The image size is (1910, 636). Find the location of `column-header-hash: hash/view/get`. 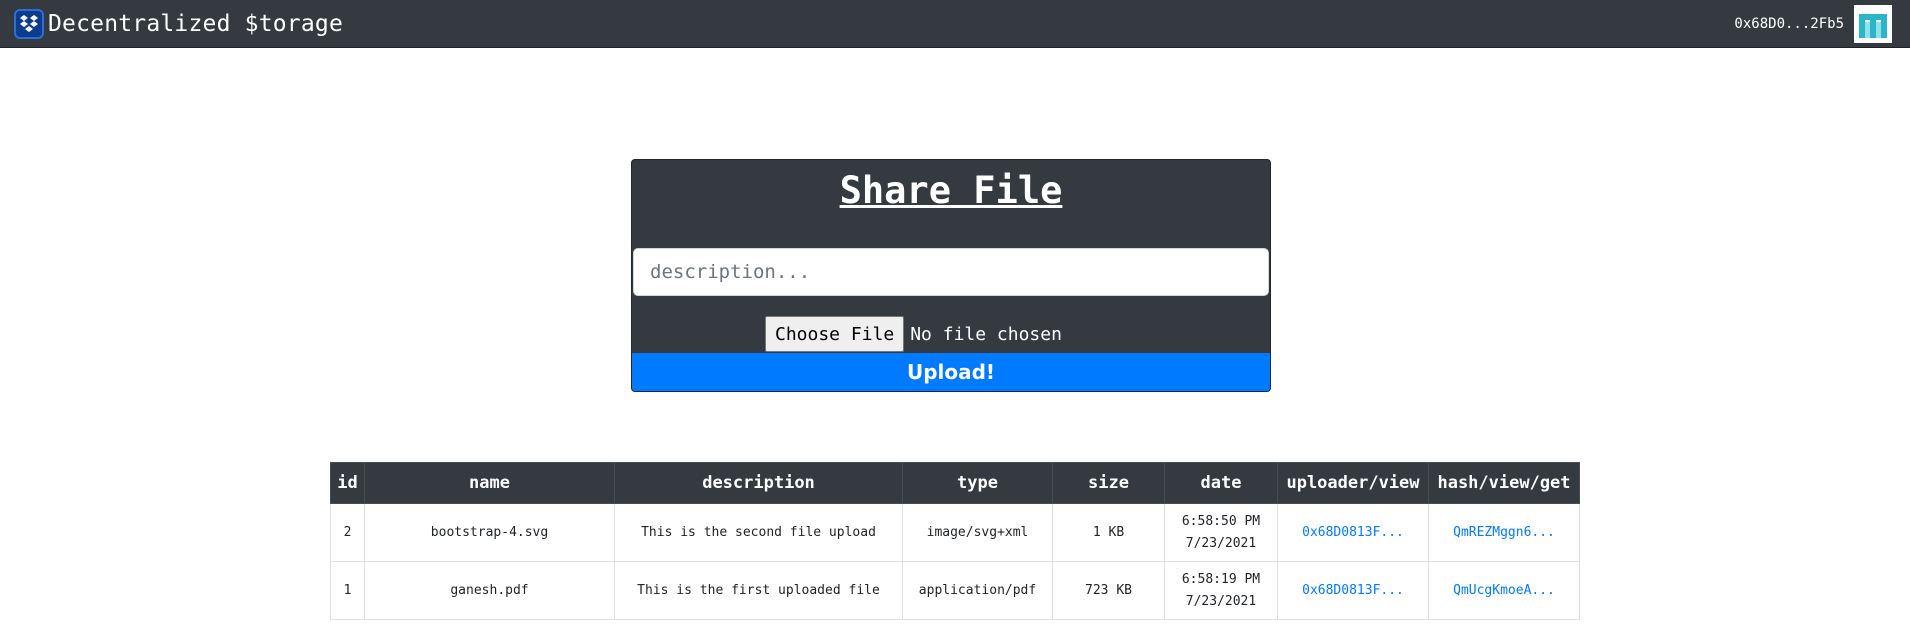

column-header-hash: hash/view/get is located at coordinates (1504, 483).